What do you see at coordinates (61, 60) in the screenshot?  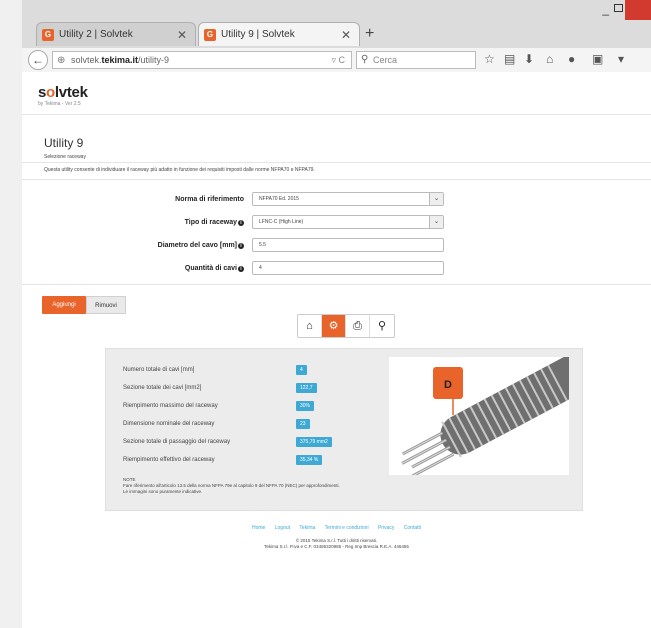 I see `globe-icon: ⊕` at bounding box center [61, 60].